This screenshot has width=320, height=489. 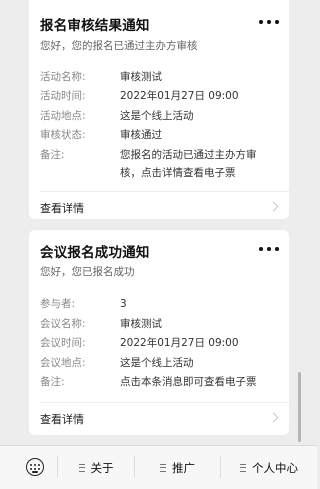 I want to click on menu-item-label: 关于, so click(x=102, y=467).